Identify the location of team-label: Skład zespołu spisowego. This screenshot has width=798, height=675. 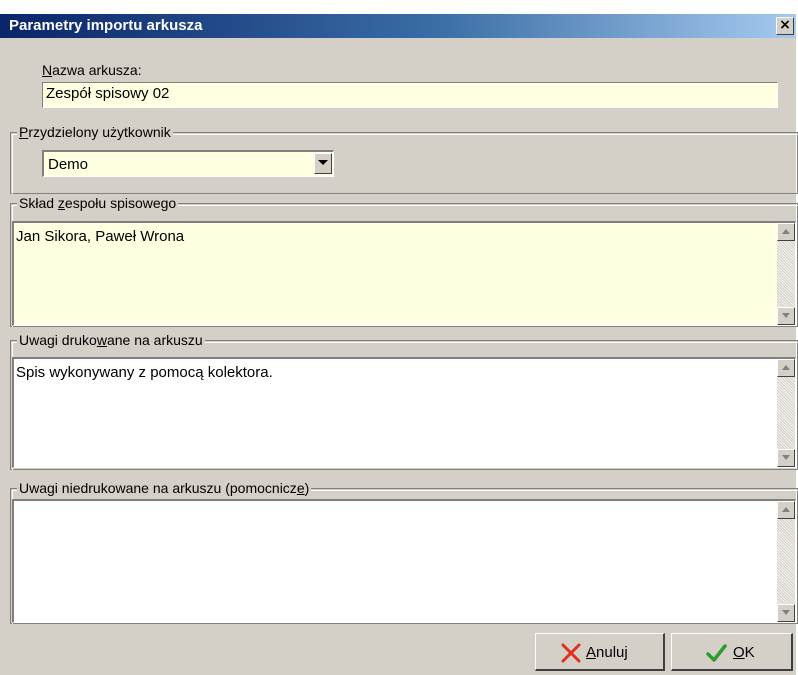
(98, 203).